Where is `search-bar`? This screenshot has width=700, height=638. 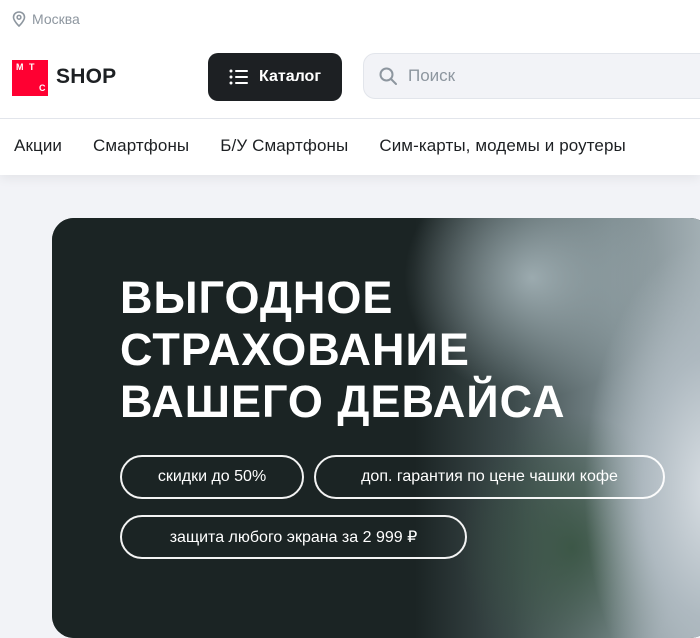
search-bar is located at coordinates (531, 76).